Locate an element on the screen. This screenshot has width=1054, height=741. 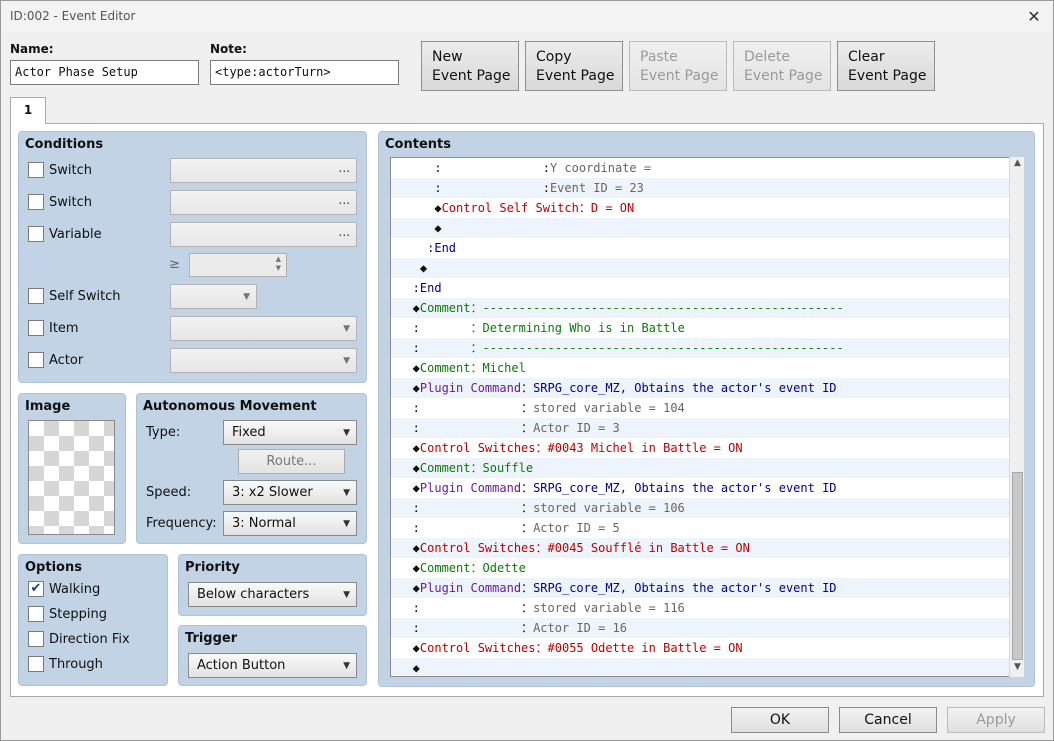
command-text: End is located at coordinates (430, 288).